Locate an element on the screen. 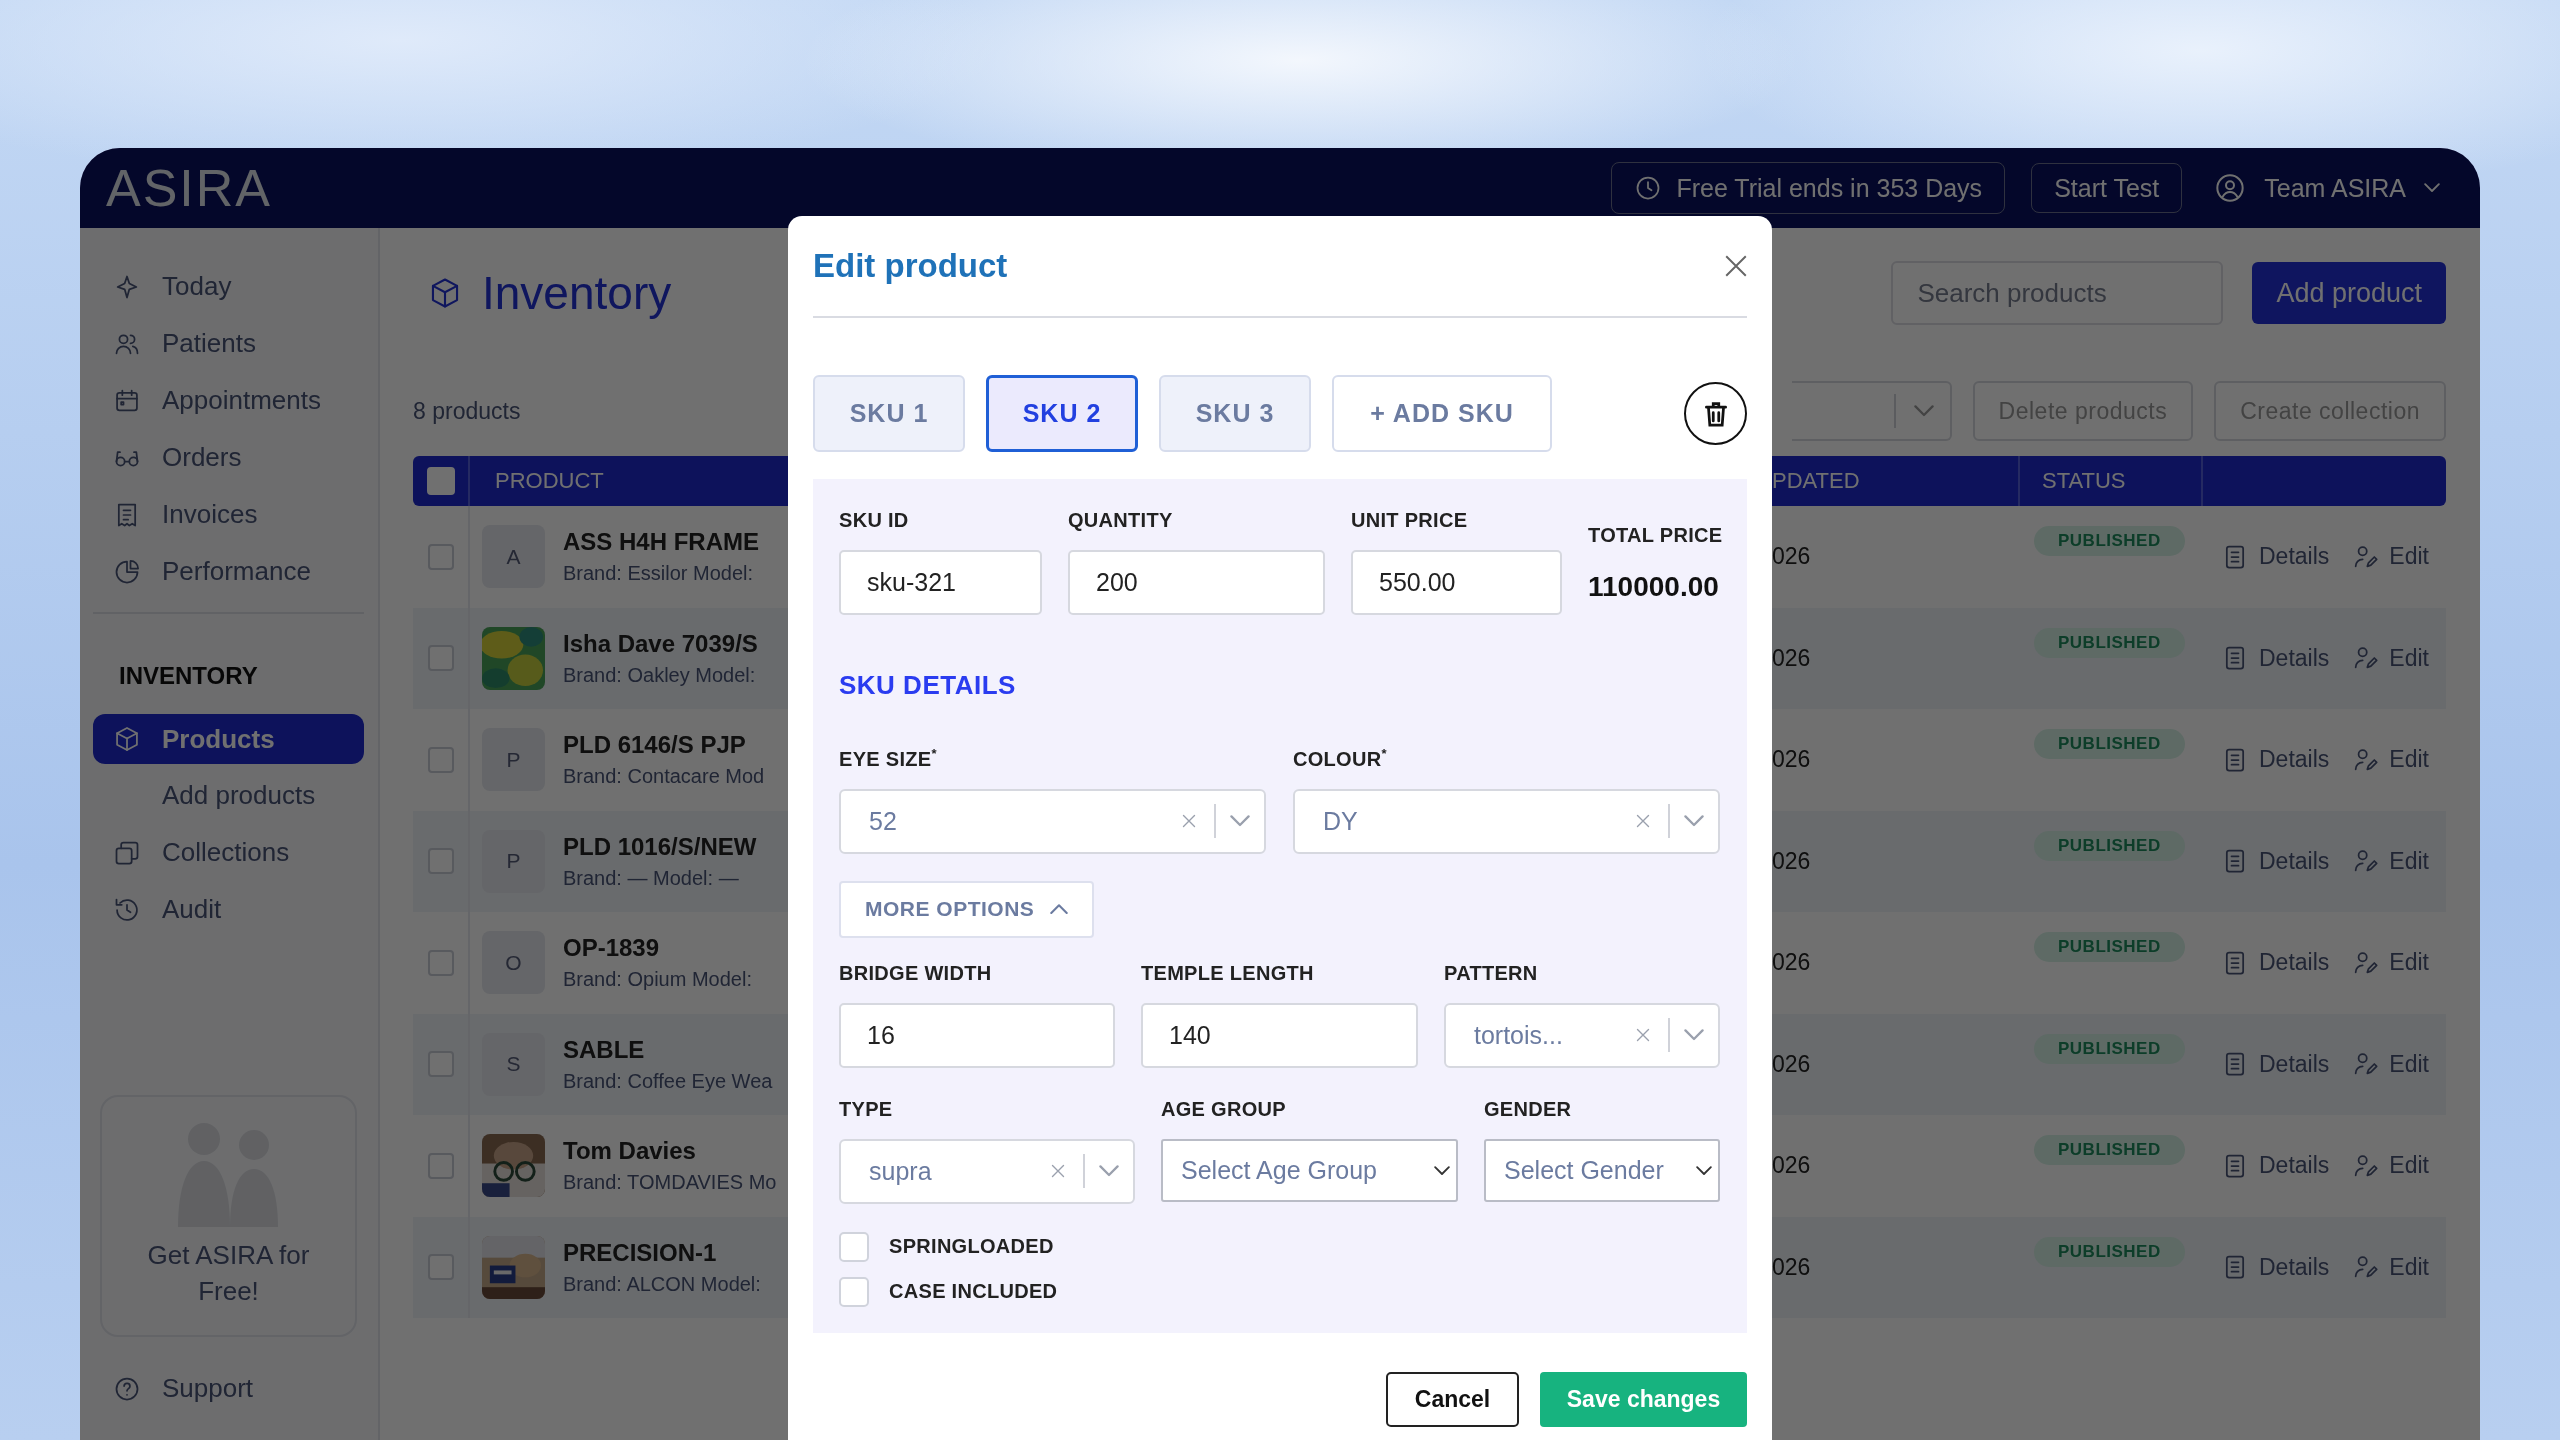 The width and height of the screenshot is (2560, 1440). field-label: PATTERN is located at coordinates (1491, 973).